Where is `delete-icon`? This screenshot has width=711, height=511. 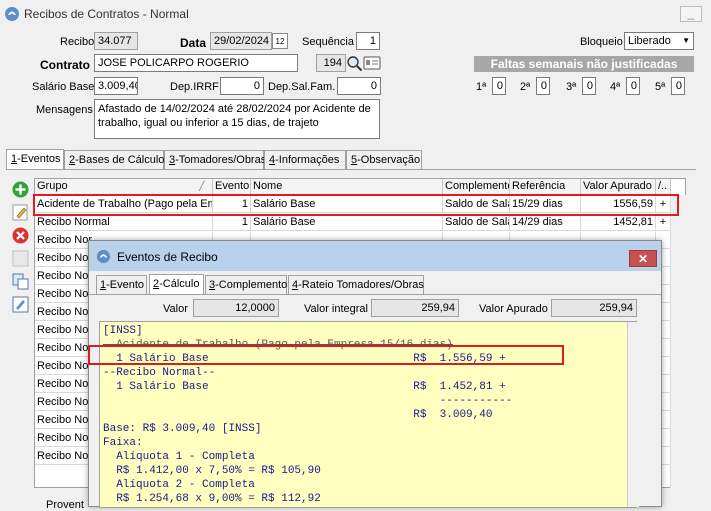
delete-icon is located at coordinates (20, 235).